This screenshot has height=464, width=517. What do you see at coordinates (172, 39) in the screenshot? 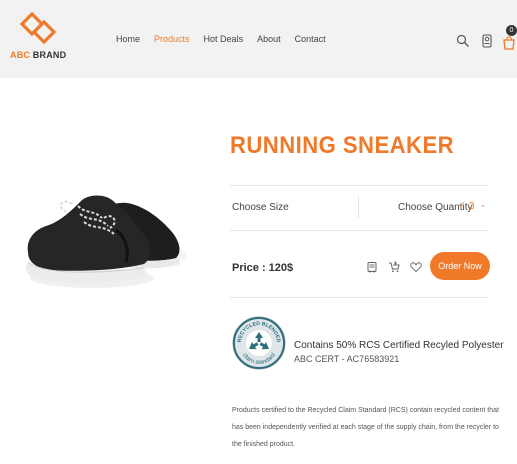
I see `nav-products: Products` at bounding box center [172, 39].